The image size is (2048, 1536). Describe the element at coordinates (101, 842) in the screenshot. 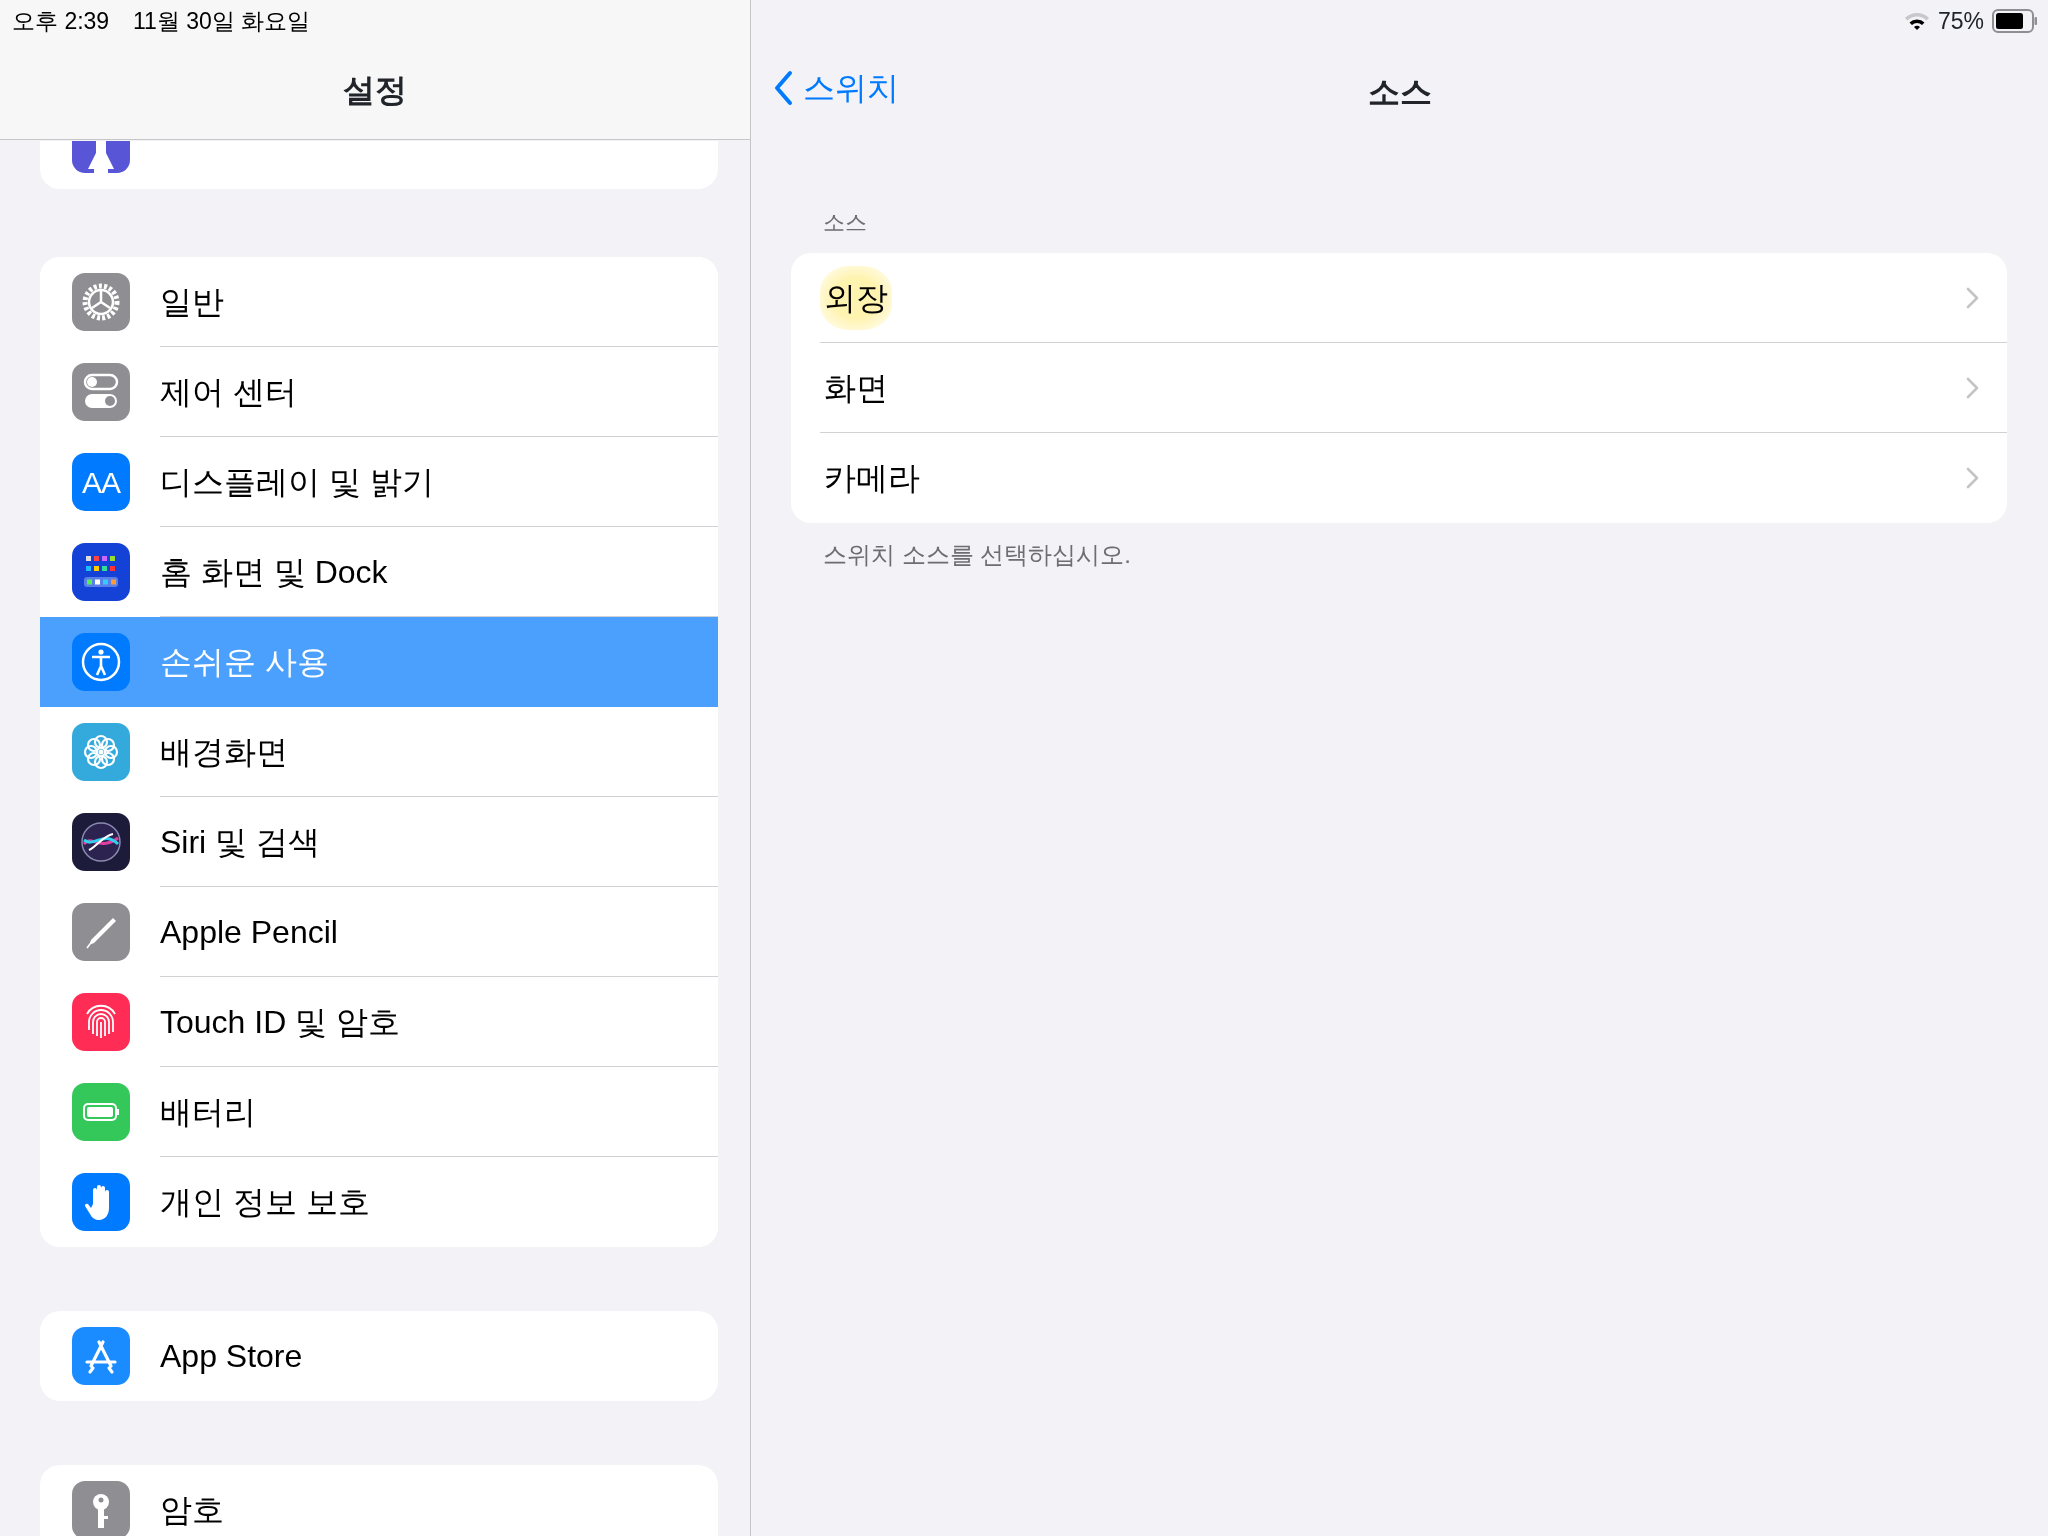

I see `orb-icon` at that location.